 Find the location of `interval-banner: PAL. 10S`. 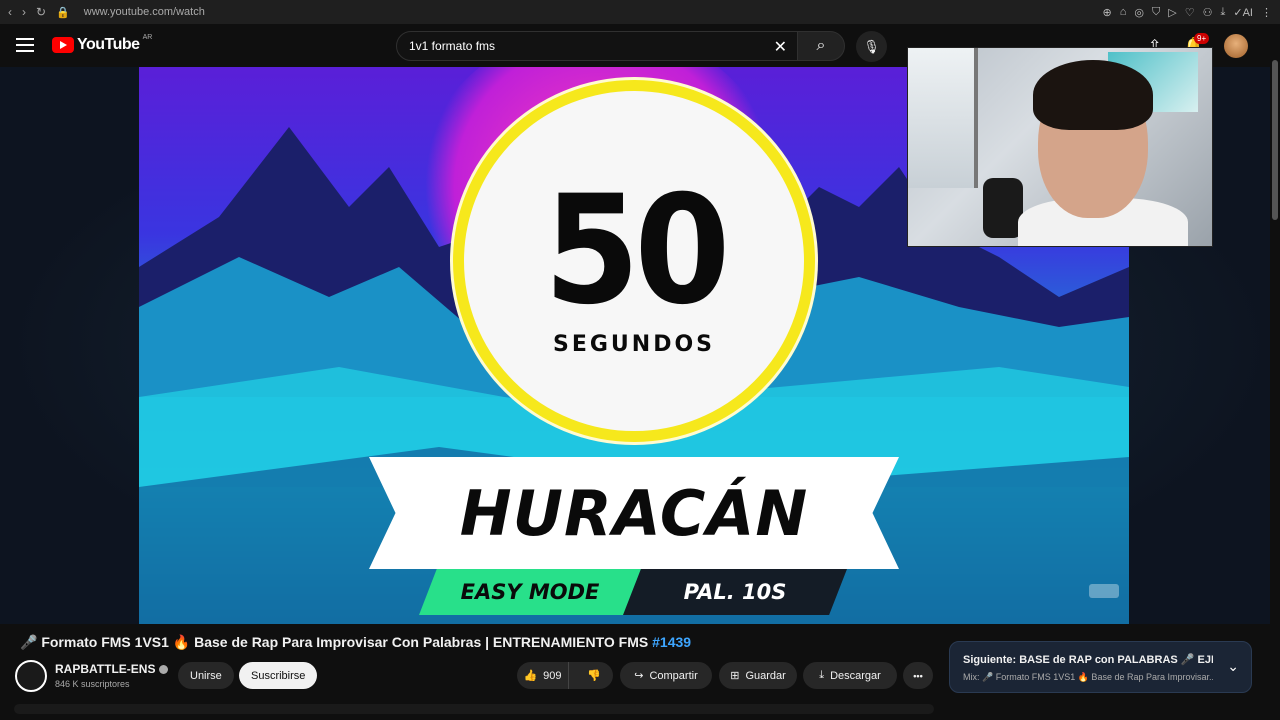

interval-banner: PAL. 10S is located at coordinates (735, 592).